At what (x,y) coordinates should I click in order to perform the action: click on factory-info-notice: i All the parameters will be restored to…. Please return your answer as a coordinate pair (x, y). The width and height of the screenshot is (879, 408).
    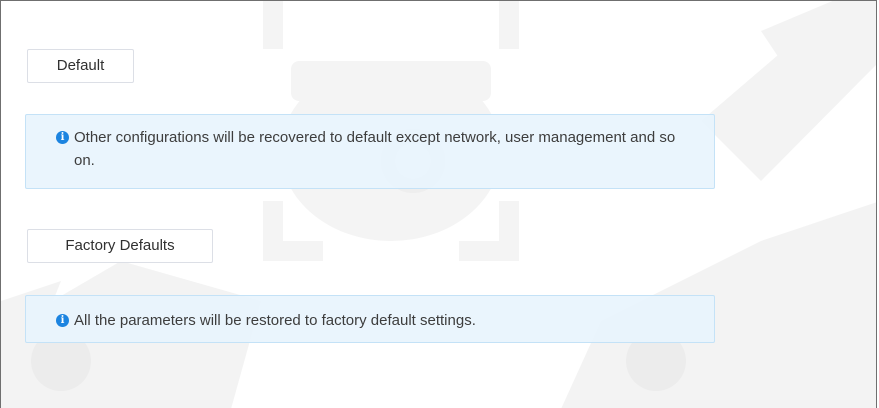
    Looking at the image, I should click on (370, 319).